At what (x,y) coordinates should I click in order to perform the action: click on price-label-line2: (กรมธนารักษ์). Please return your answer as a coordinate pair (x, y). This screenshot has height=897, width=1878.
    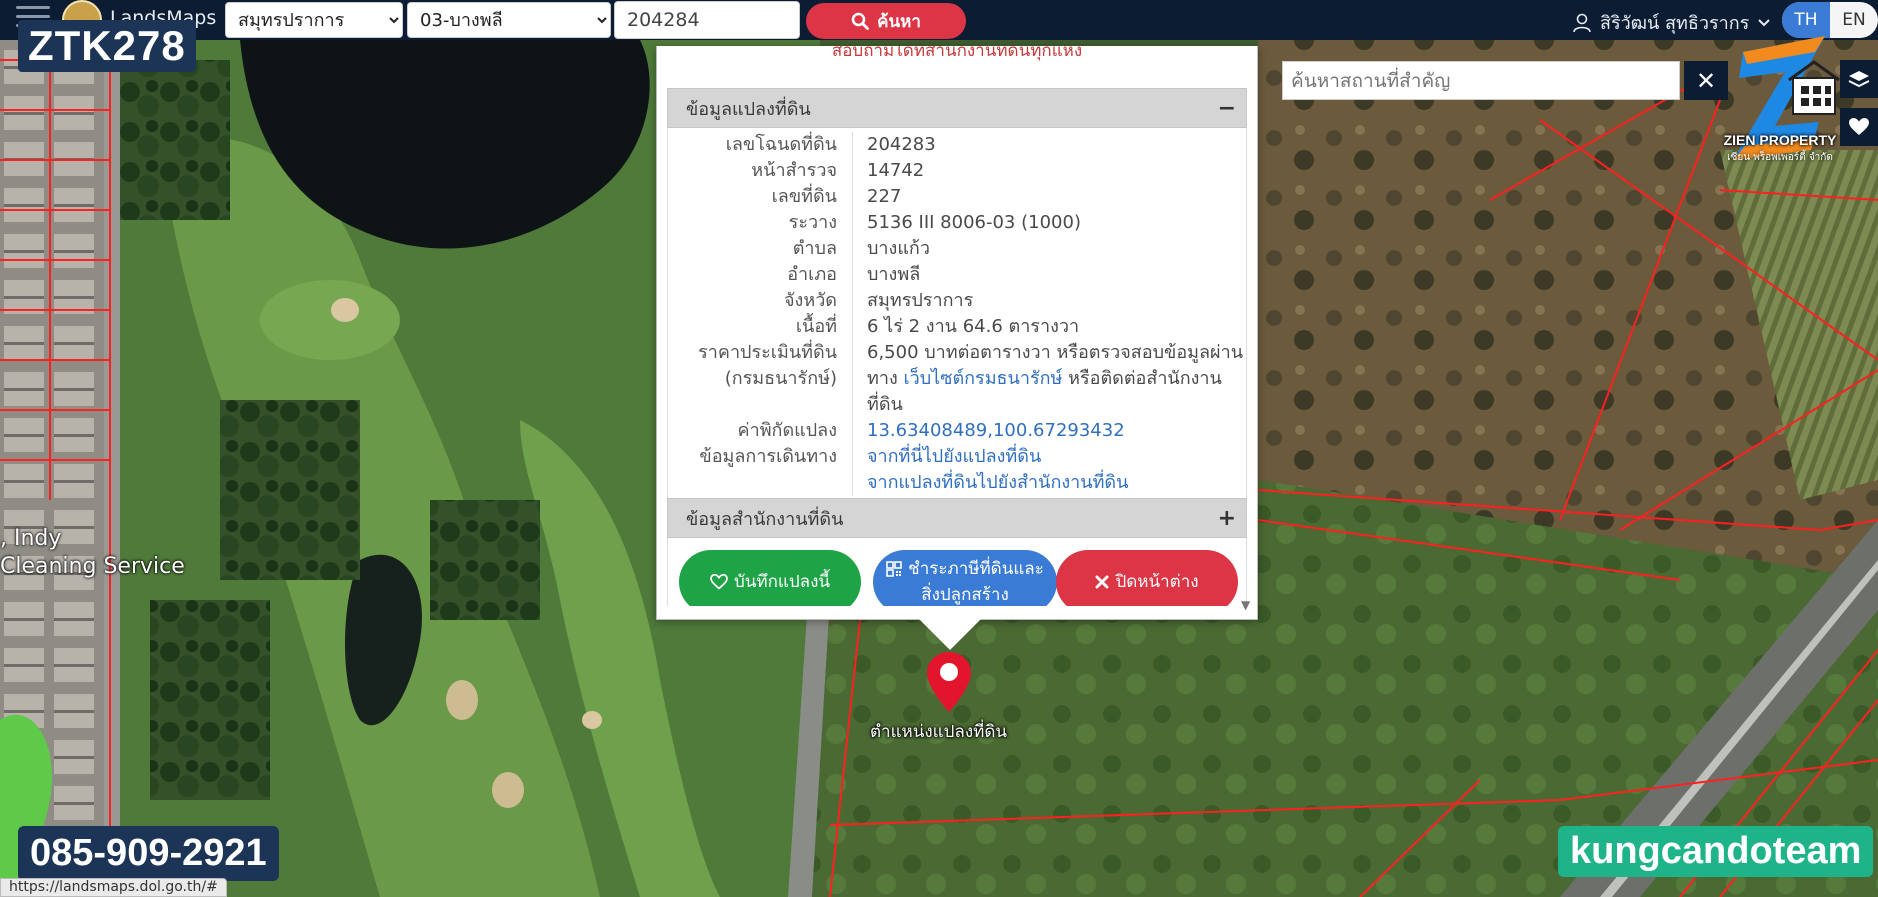
    Looking at the image, I should click on (780, 378).